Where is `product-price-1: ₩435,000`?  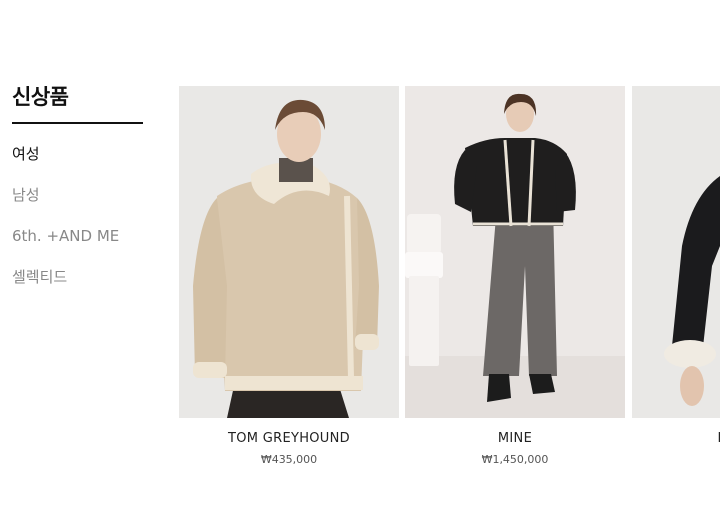 product-price-1: ₩435,000 is located at coordinates (289, 459).